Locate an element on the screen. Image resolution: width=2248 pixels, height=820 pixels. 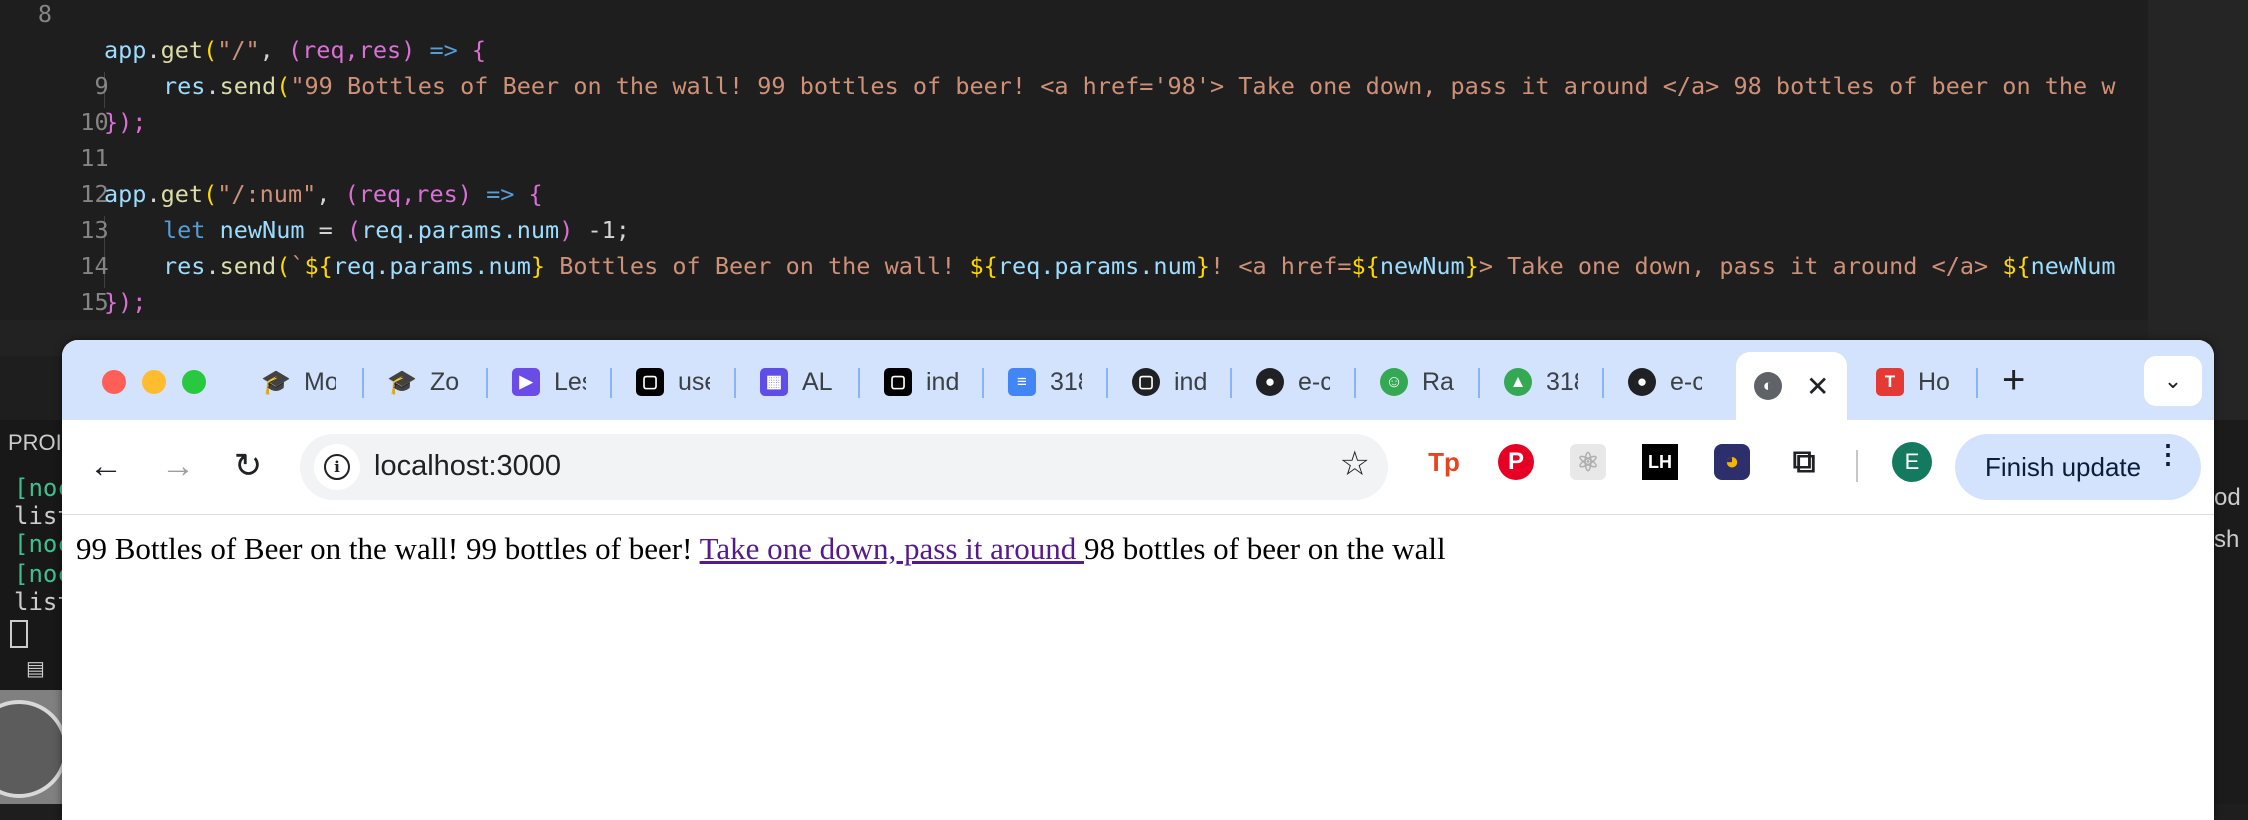
puzzle-icon: ⧉ is located at coordinates (1804, 462).